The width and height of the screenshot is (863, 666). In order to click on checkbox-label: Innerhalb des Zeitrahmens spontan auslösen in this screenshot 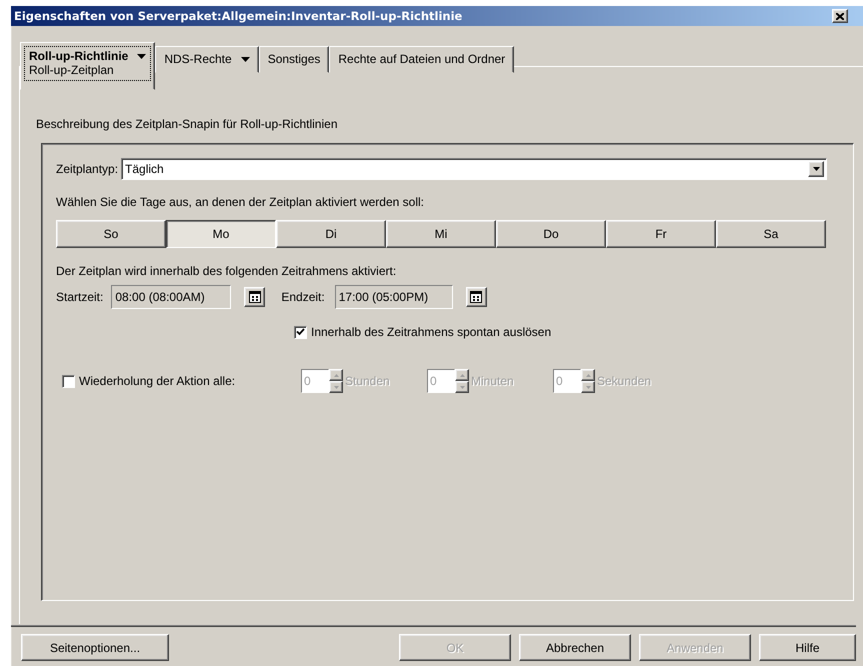, I will do `click(431, 332)`.